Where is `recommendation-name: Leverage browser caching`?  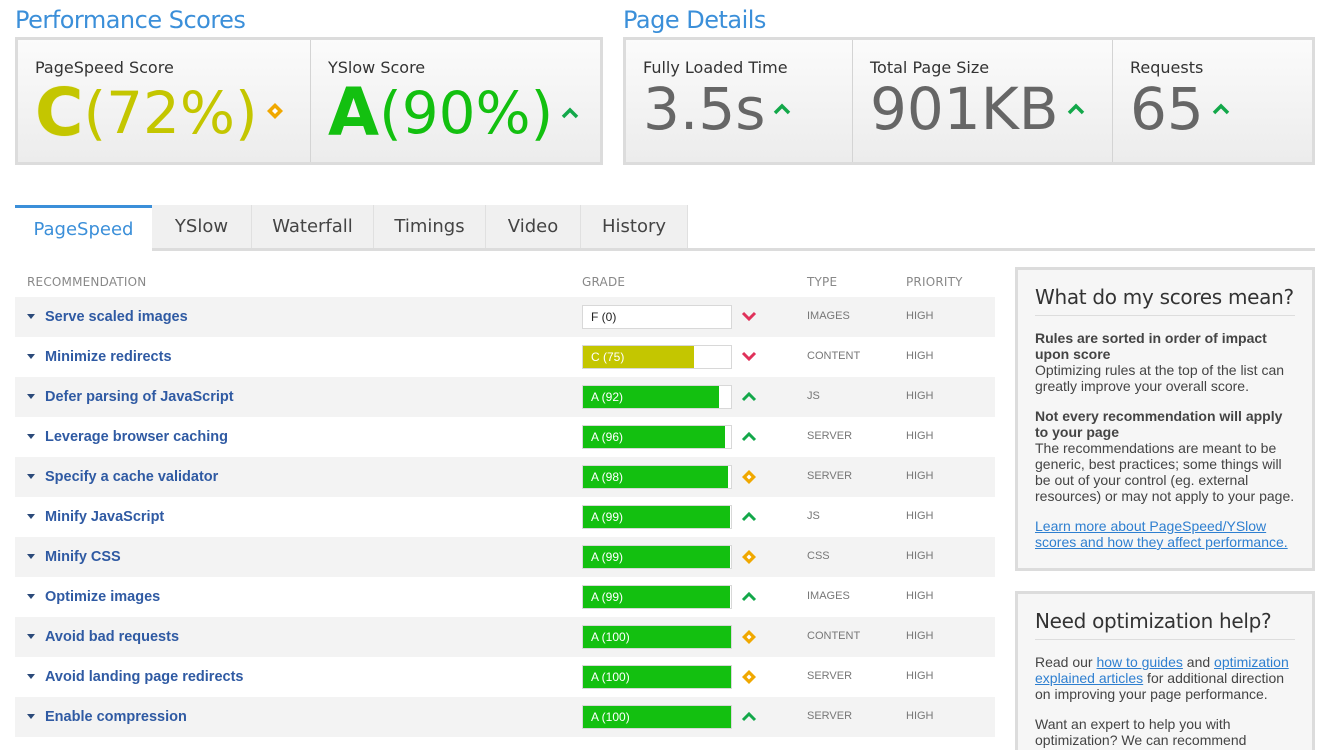 recommendation-name: Leverage browser caching is located at coordinates (136, 437).